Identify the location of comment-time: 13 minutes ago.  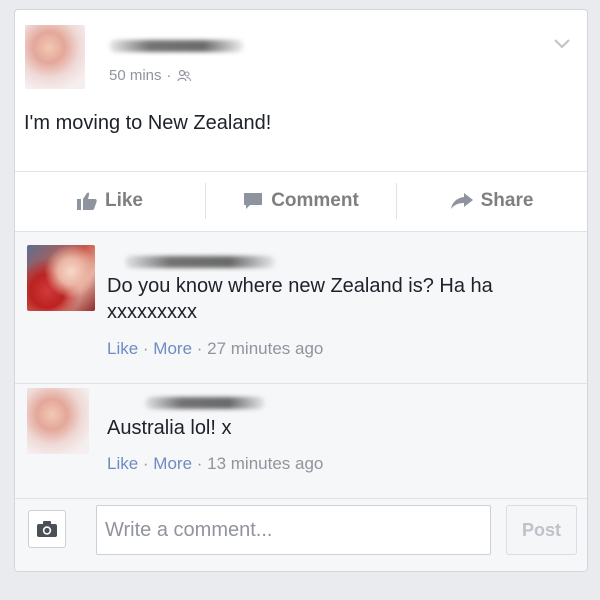
(265, 463).